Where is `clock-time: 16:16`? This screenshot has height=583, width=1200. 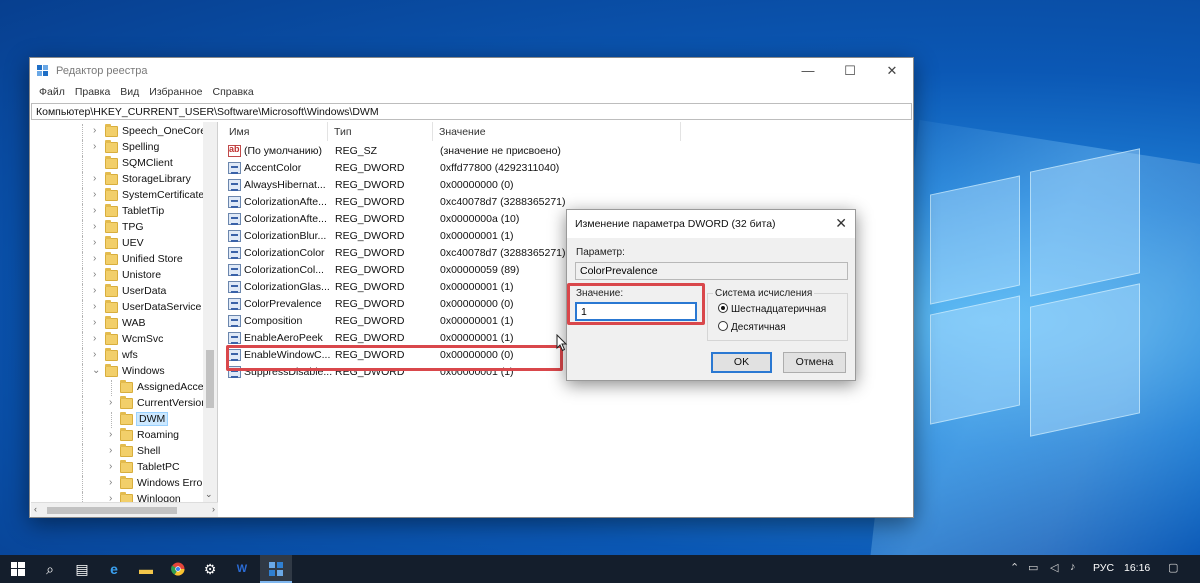
clock-time: 16:16 is located at coordinates (1137, 568).